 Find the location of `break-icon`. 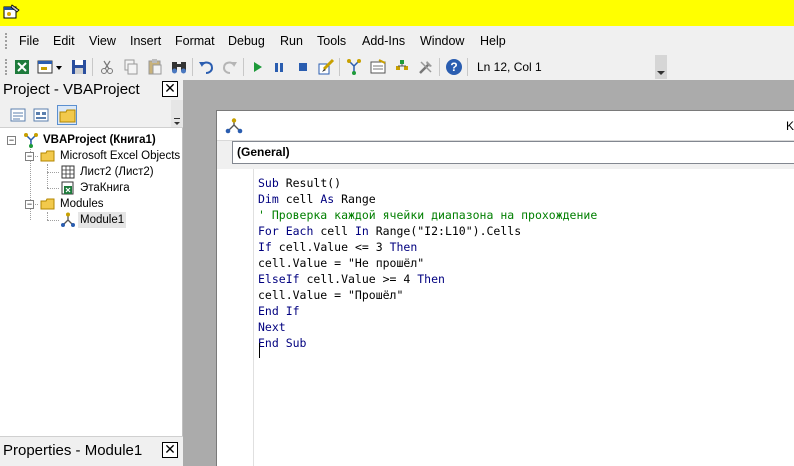

break-icon is located at coordinates (279, 67).